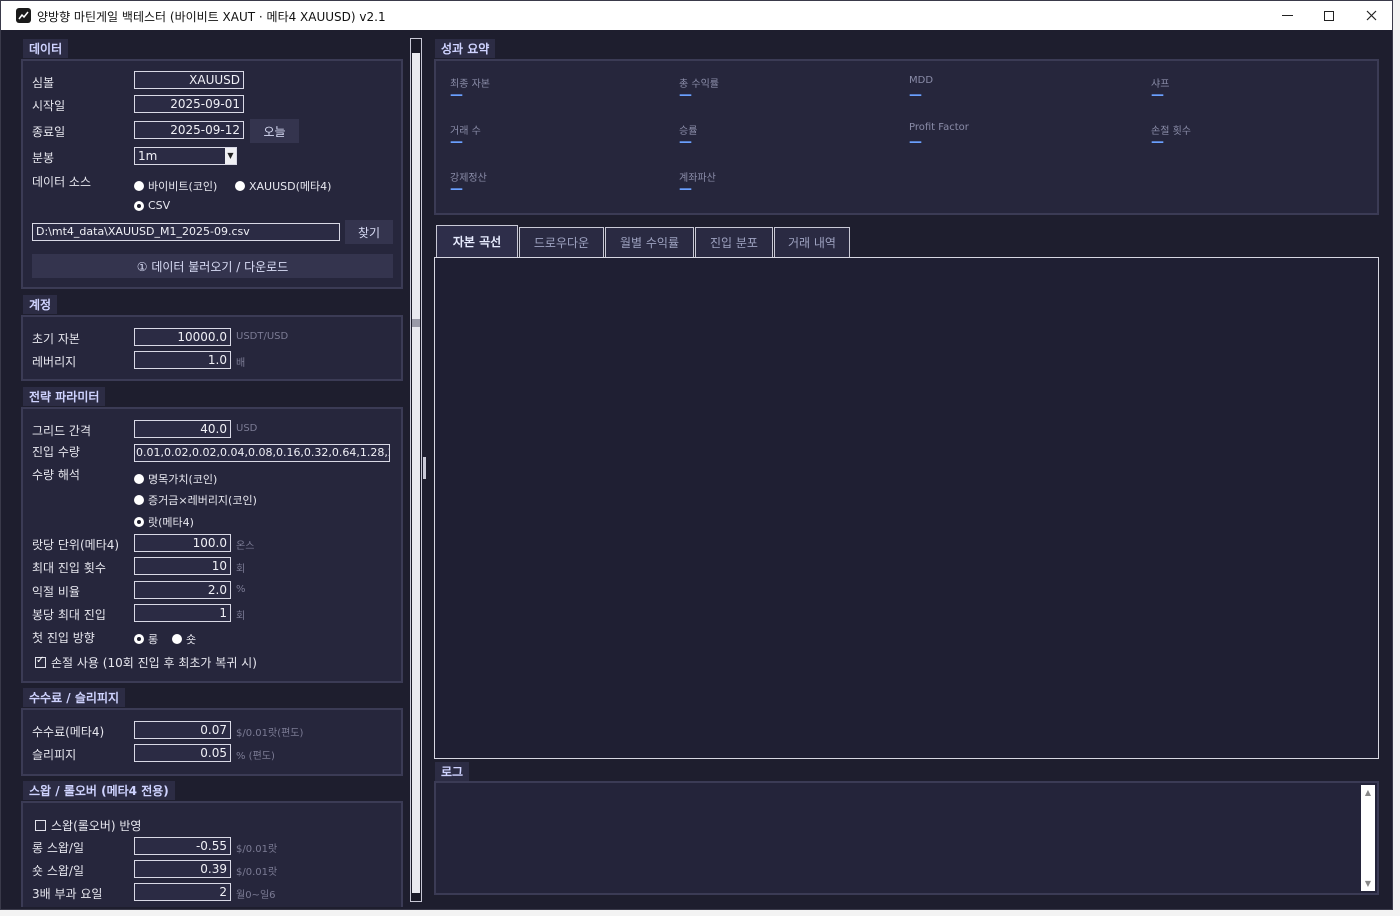 This screenshot has width=1400, height=916. Describe the element at coordinates (247, 428) in the screenshot. I see `grid-unit: USD` at that location.